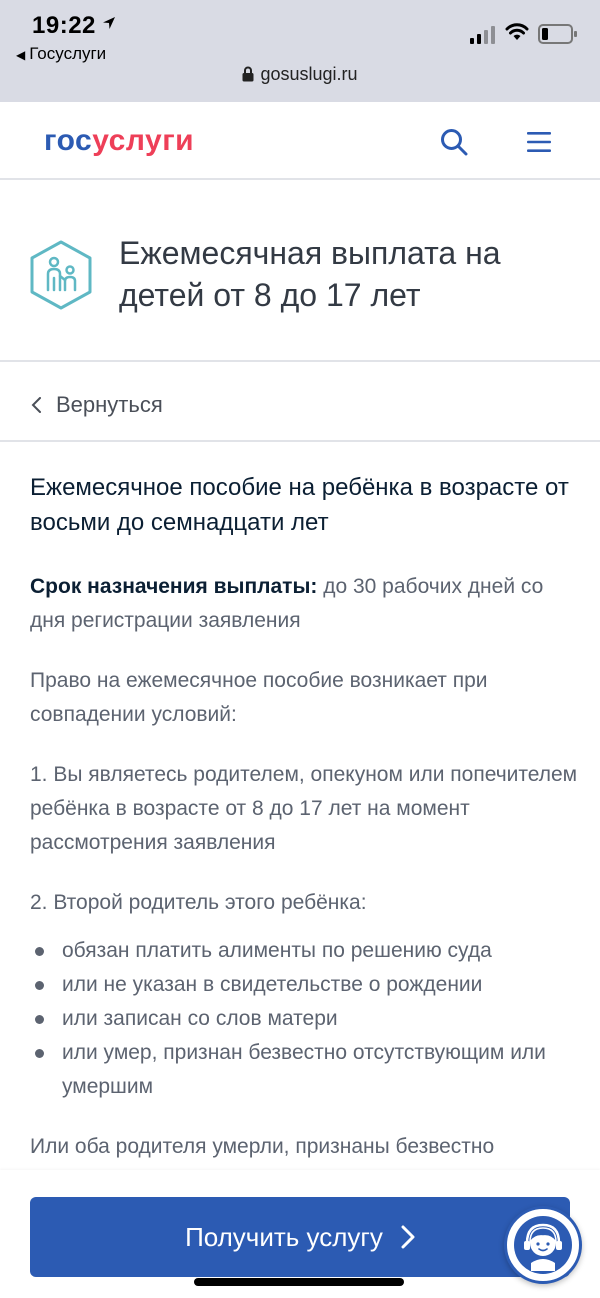 This screenshot has height=1298, width=600. I want to click on logo-part-gos: гос, so click(68, 140).